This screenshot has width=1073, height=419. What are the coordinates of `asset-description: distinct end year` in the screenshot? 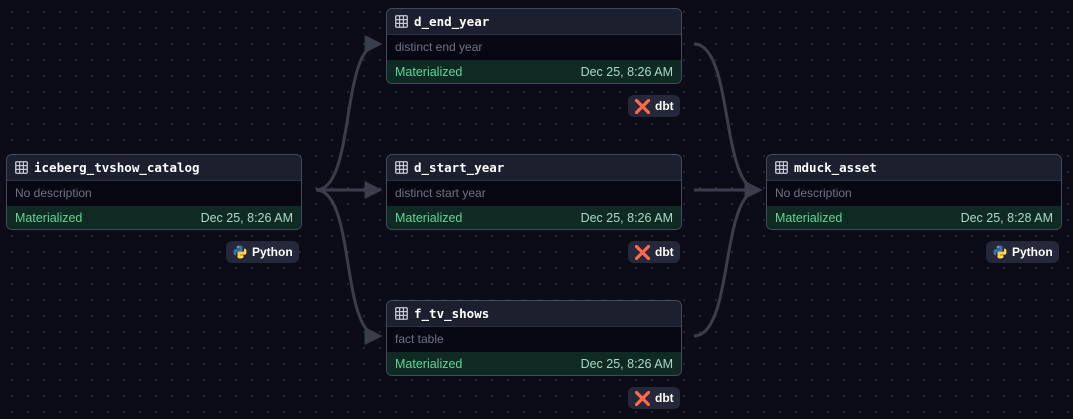 It's located at (534, 47).